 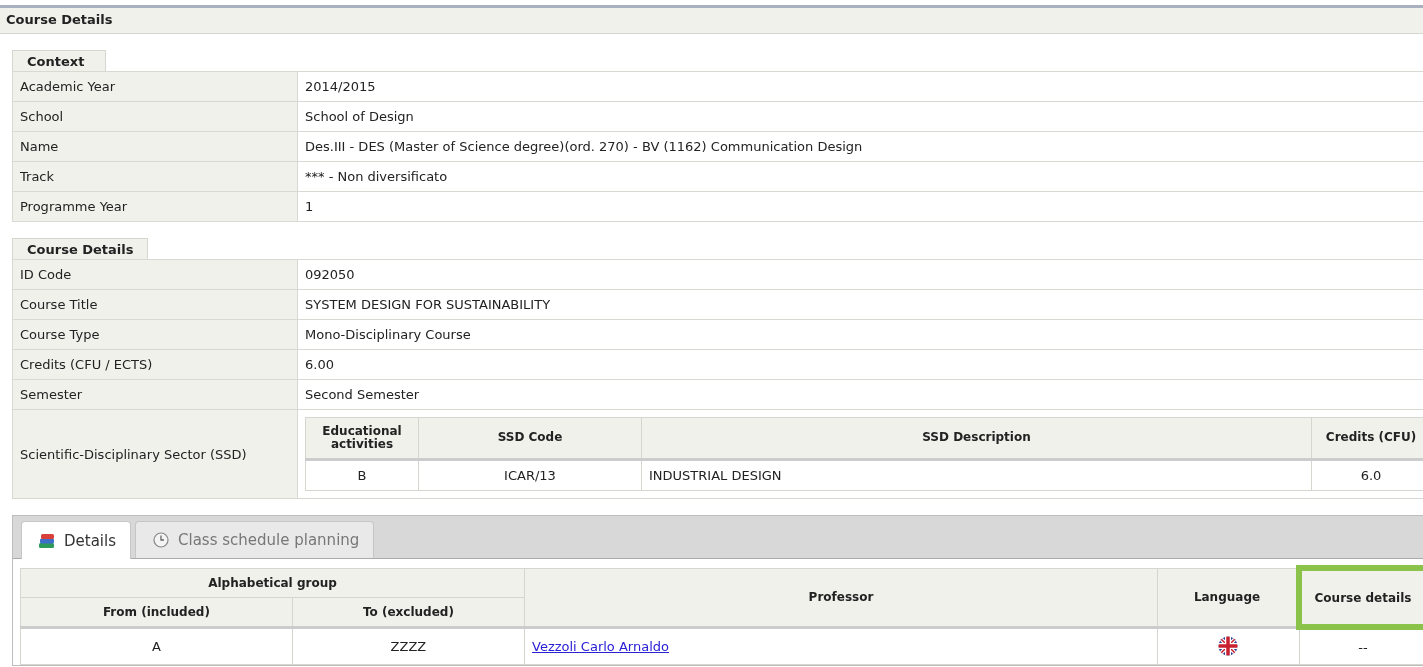 I want to click on column-header: Alphabetical group, so click(x=272, y=582).